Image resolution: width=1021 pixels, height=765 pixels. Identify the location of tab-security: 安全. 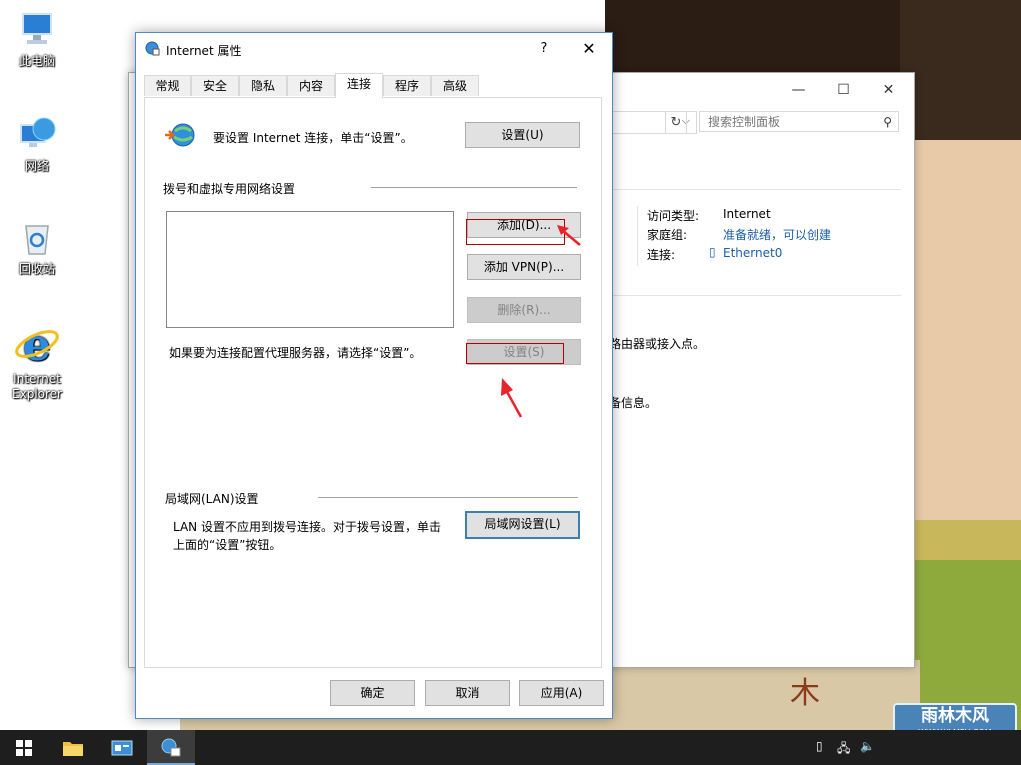
(215, 85).